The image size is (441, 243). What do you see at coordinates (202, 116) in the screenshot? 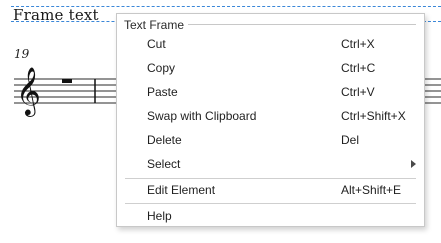
I see `menu-item-label: Swap with Clipboard` at bounding box center [202, 116].